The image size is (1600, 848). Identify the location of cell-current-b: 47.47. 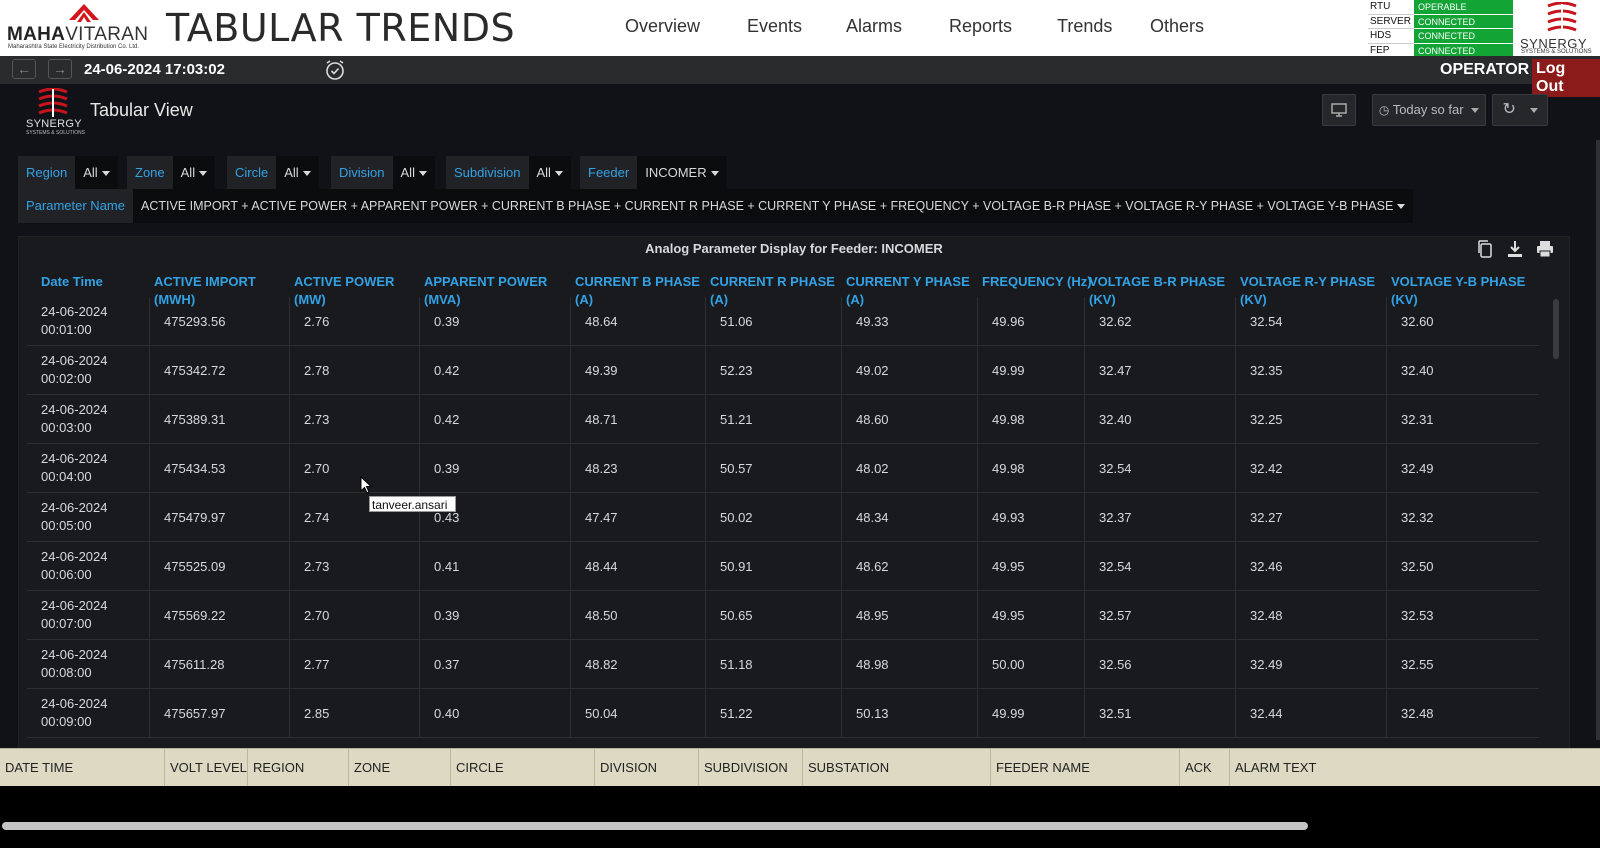
(637, 517).